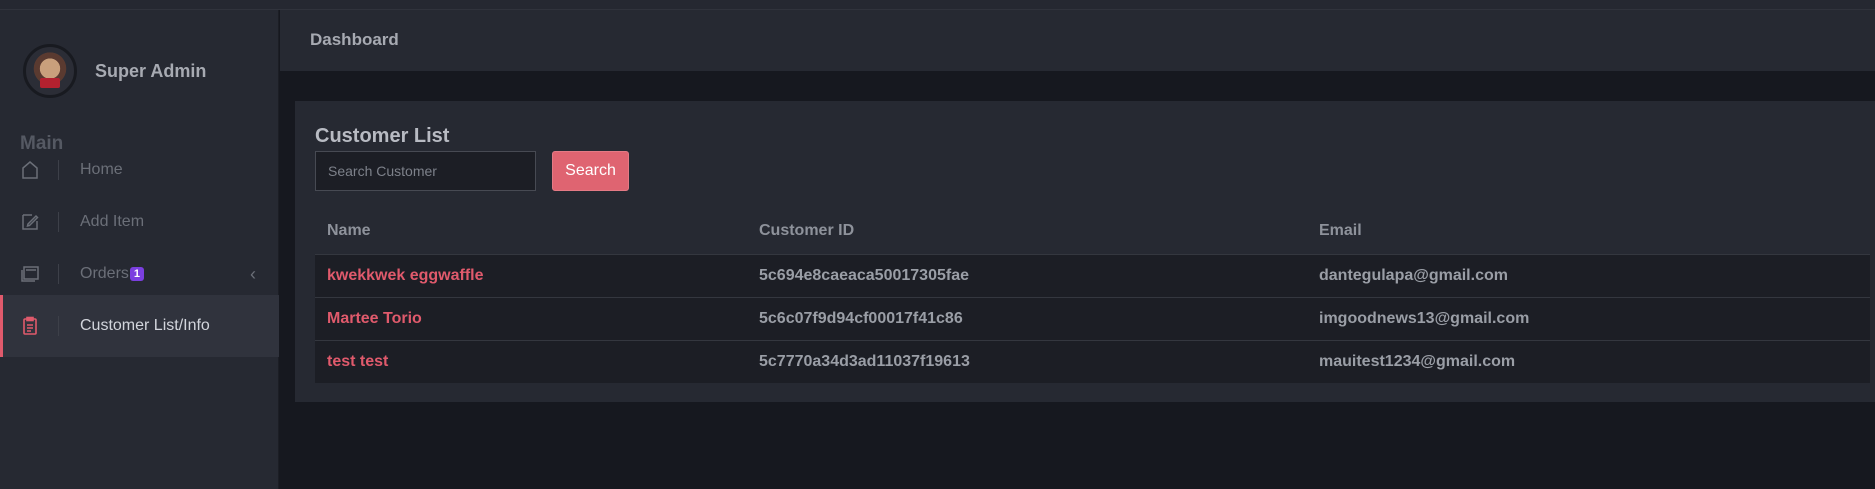 This screenshot has width=1875, height=489. I want to click on customer-id-cell: 5c6c07f9d94cf00017f41c86, so click(1027, 319).